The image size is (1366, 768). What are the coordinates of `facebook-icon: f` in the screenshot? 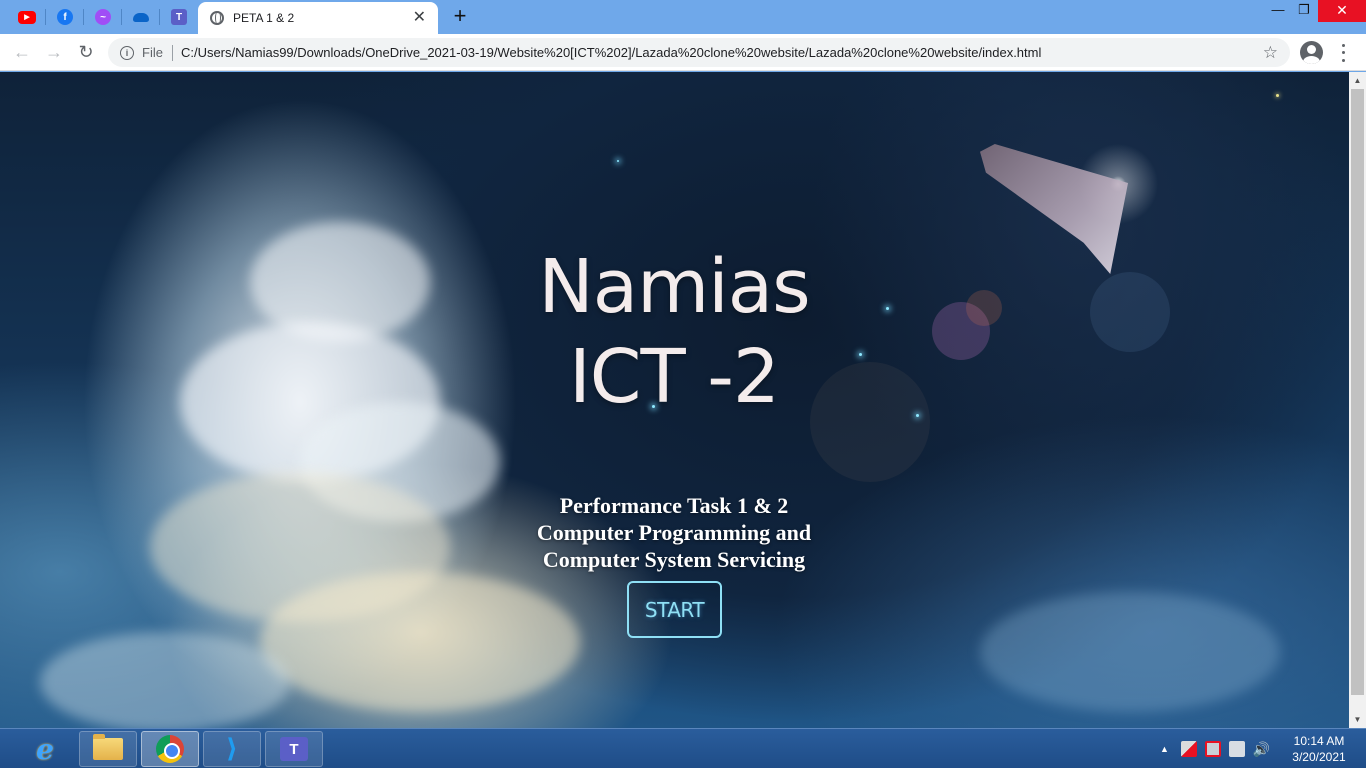 It's located at (65, 17).